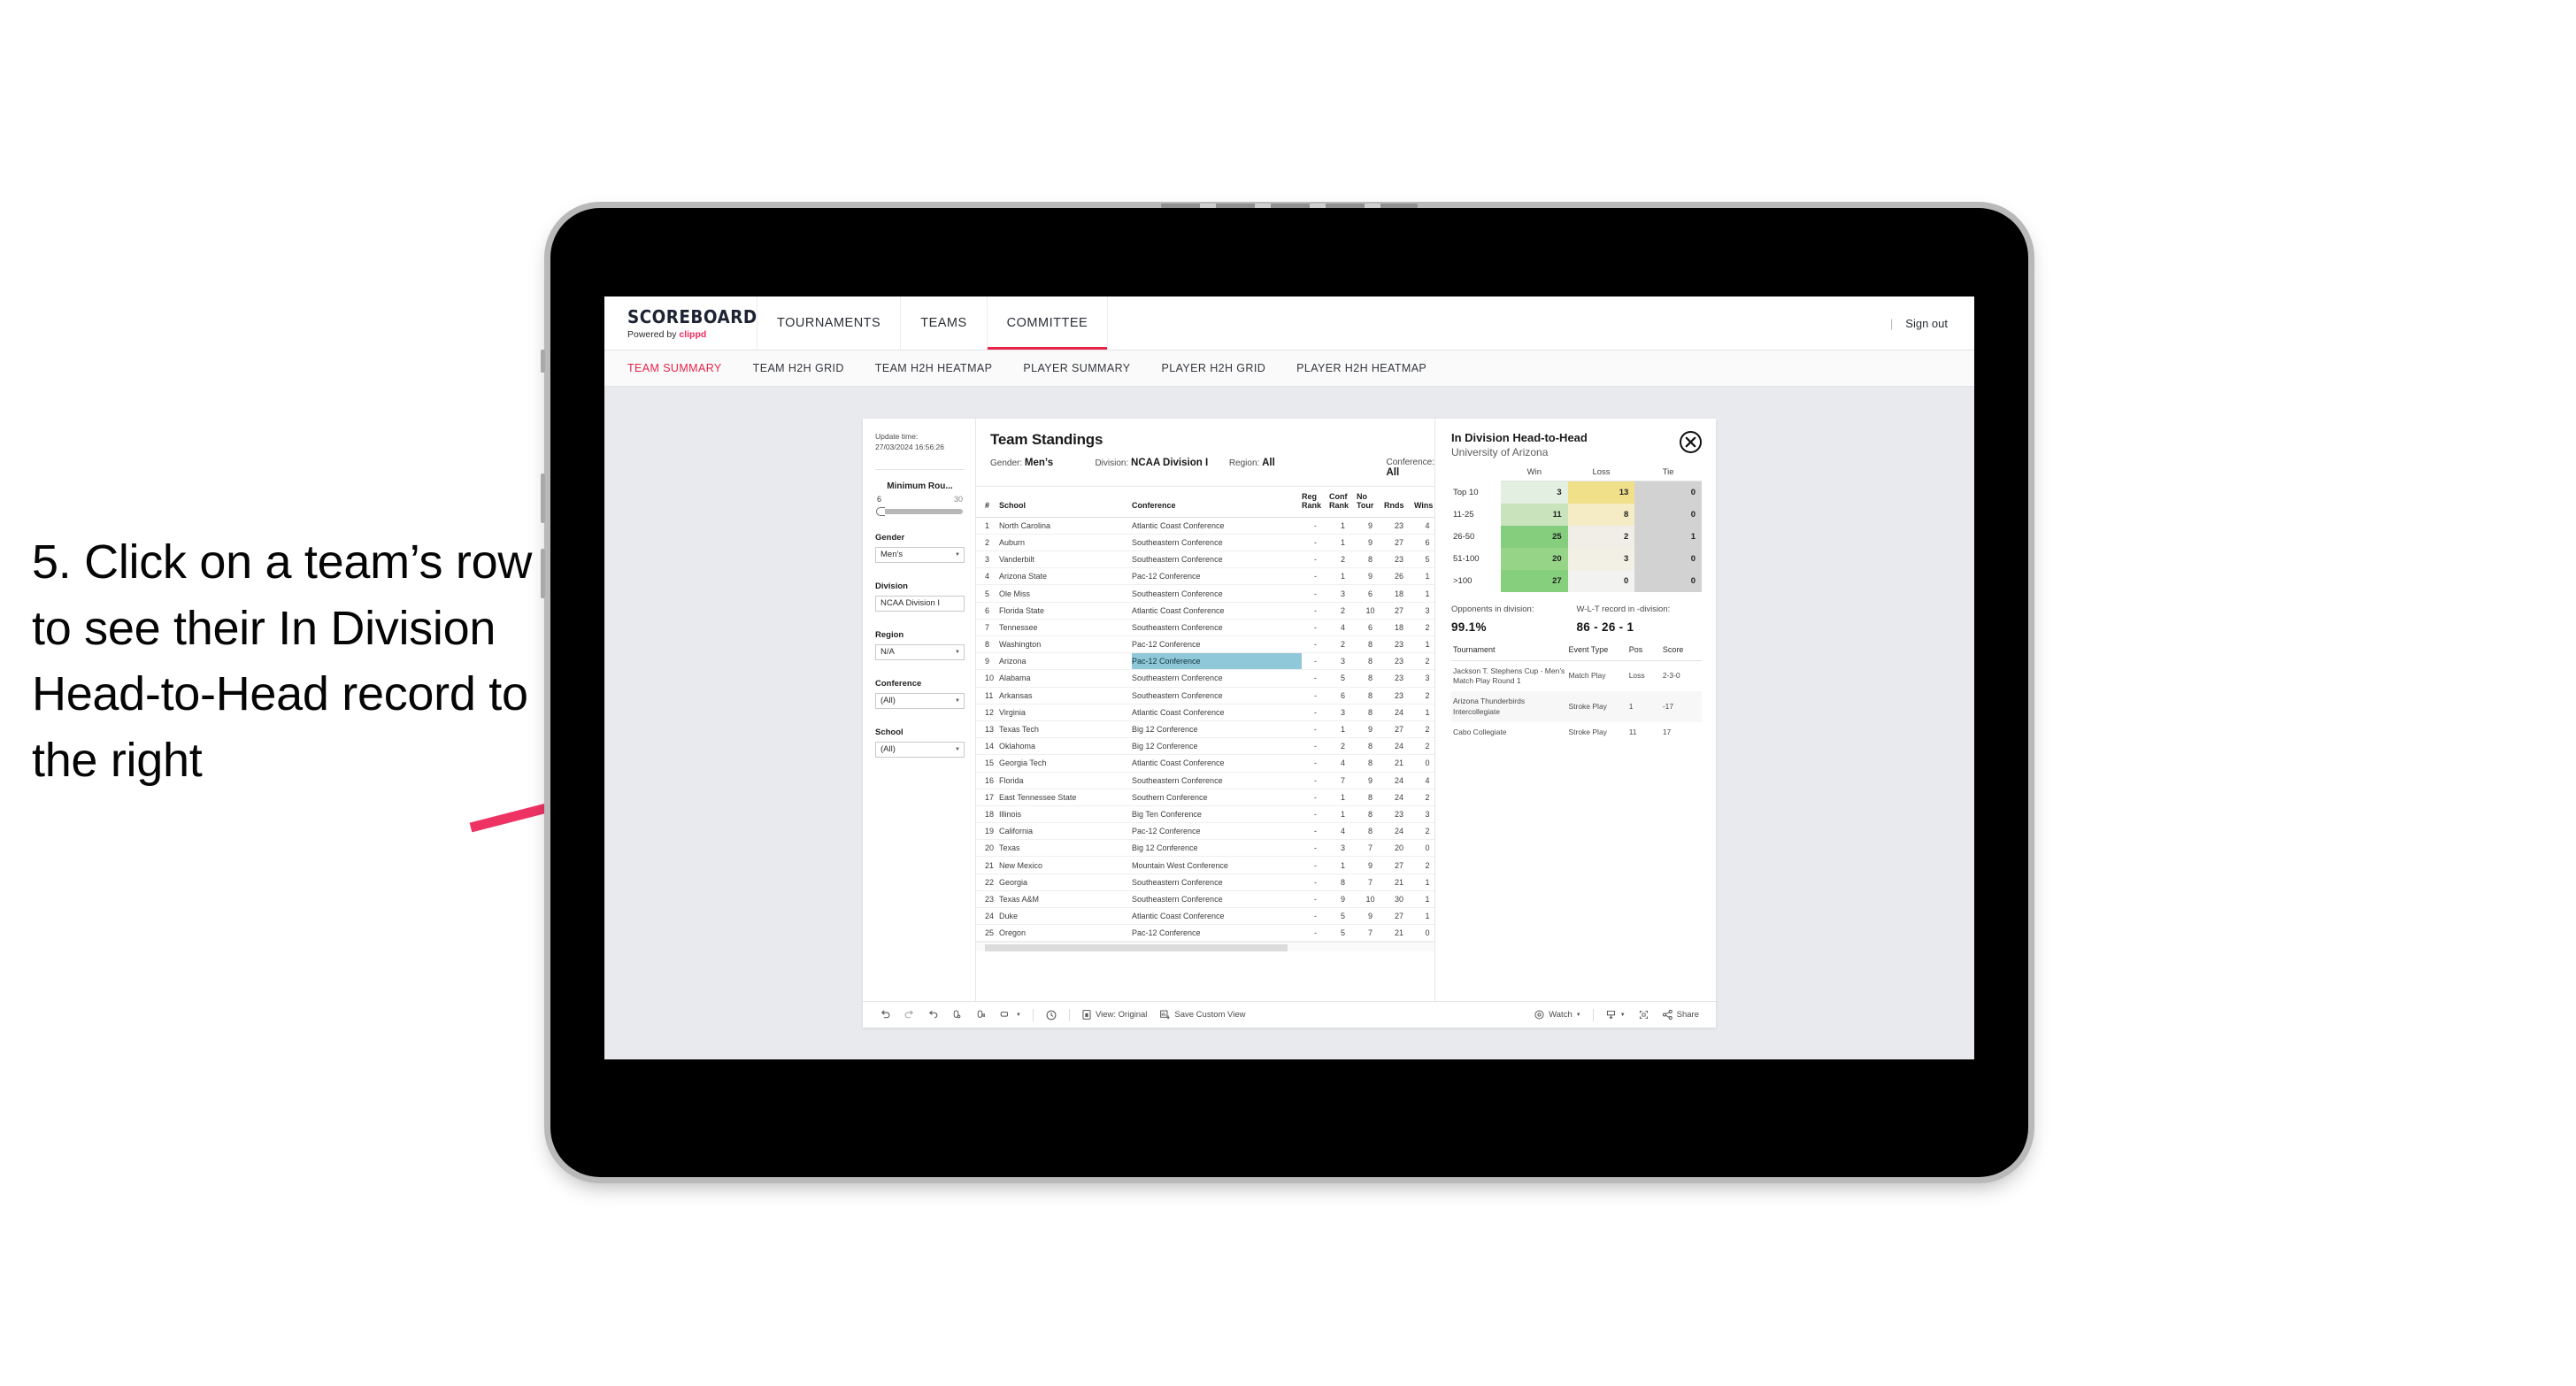 The height and width of the screenshot is (1386, 2576). I want to click on fullscreen-button, so click(1644, 1014).